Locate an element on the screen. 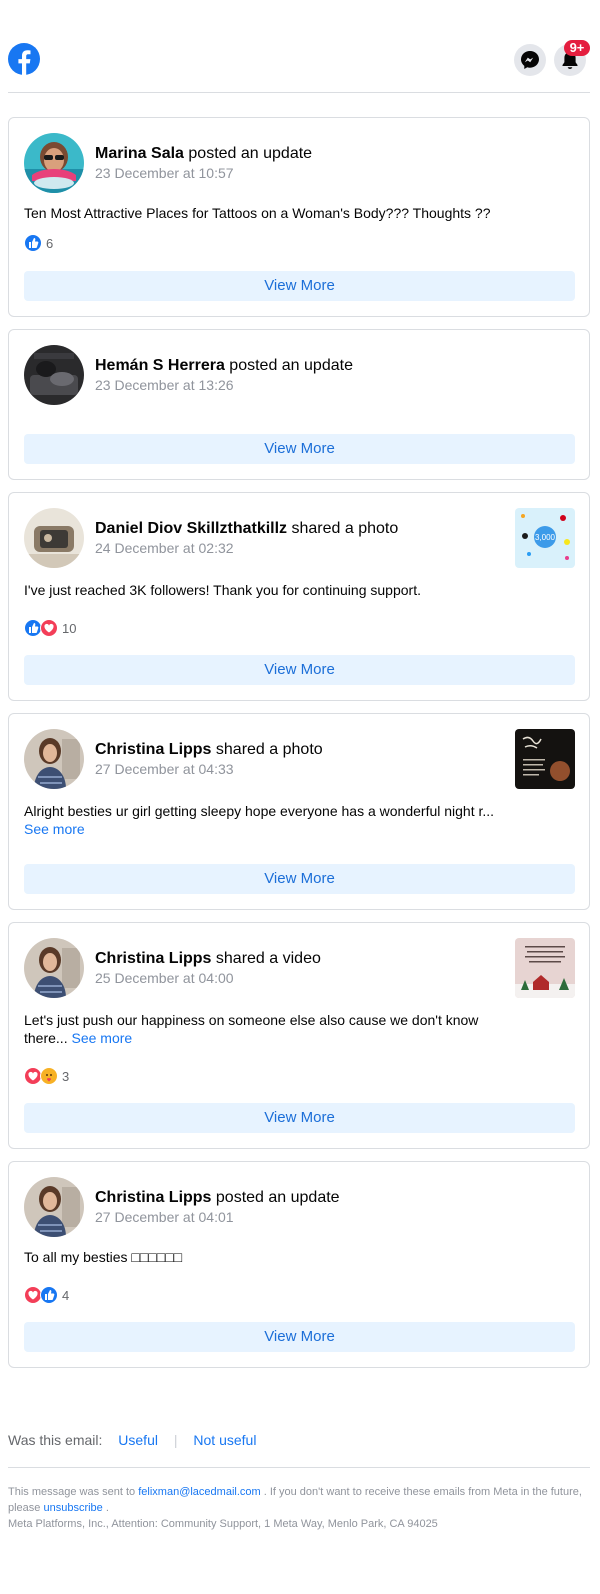 The height and width of the screenshot is (1594, 600). messenger-icon is located at coordinates (530, 60).